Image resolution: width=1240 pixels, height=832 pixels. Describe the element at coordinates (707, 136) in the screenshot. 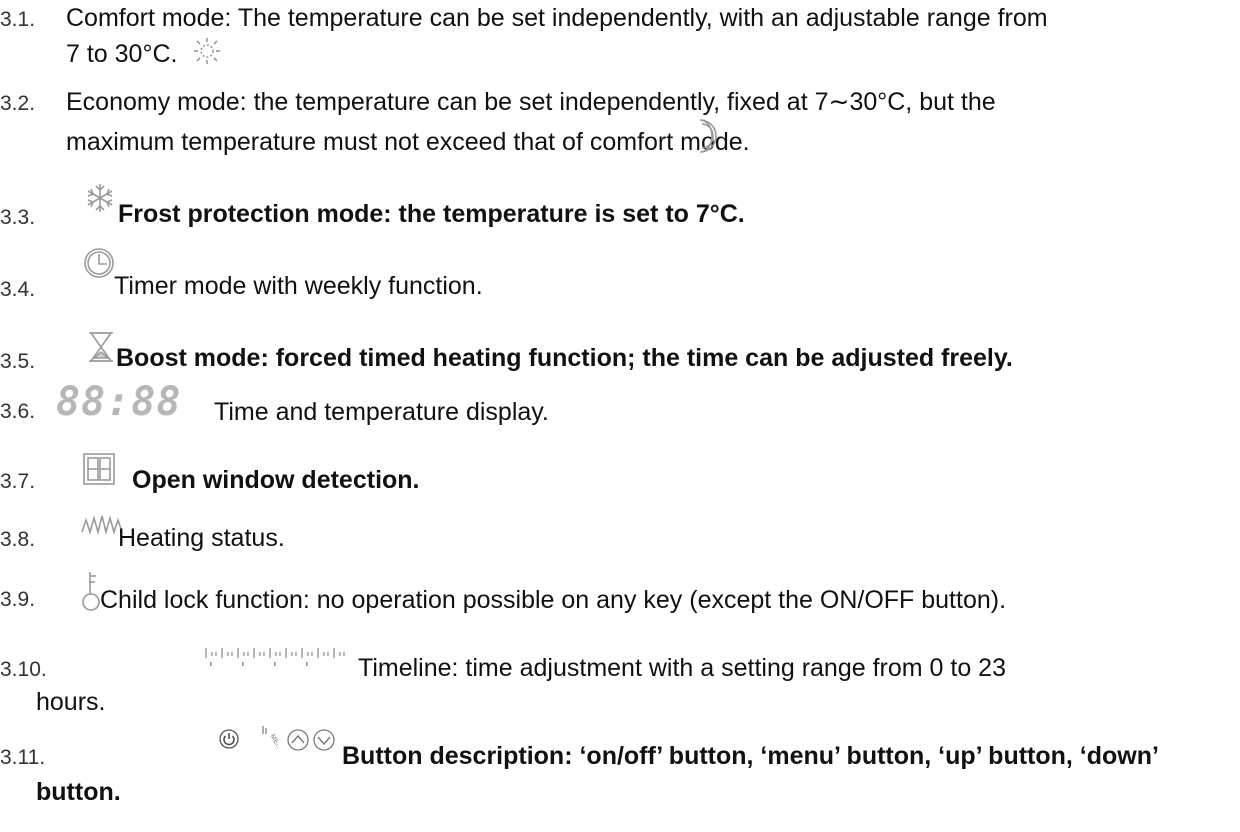

I see `moon-icon` at that location.